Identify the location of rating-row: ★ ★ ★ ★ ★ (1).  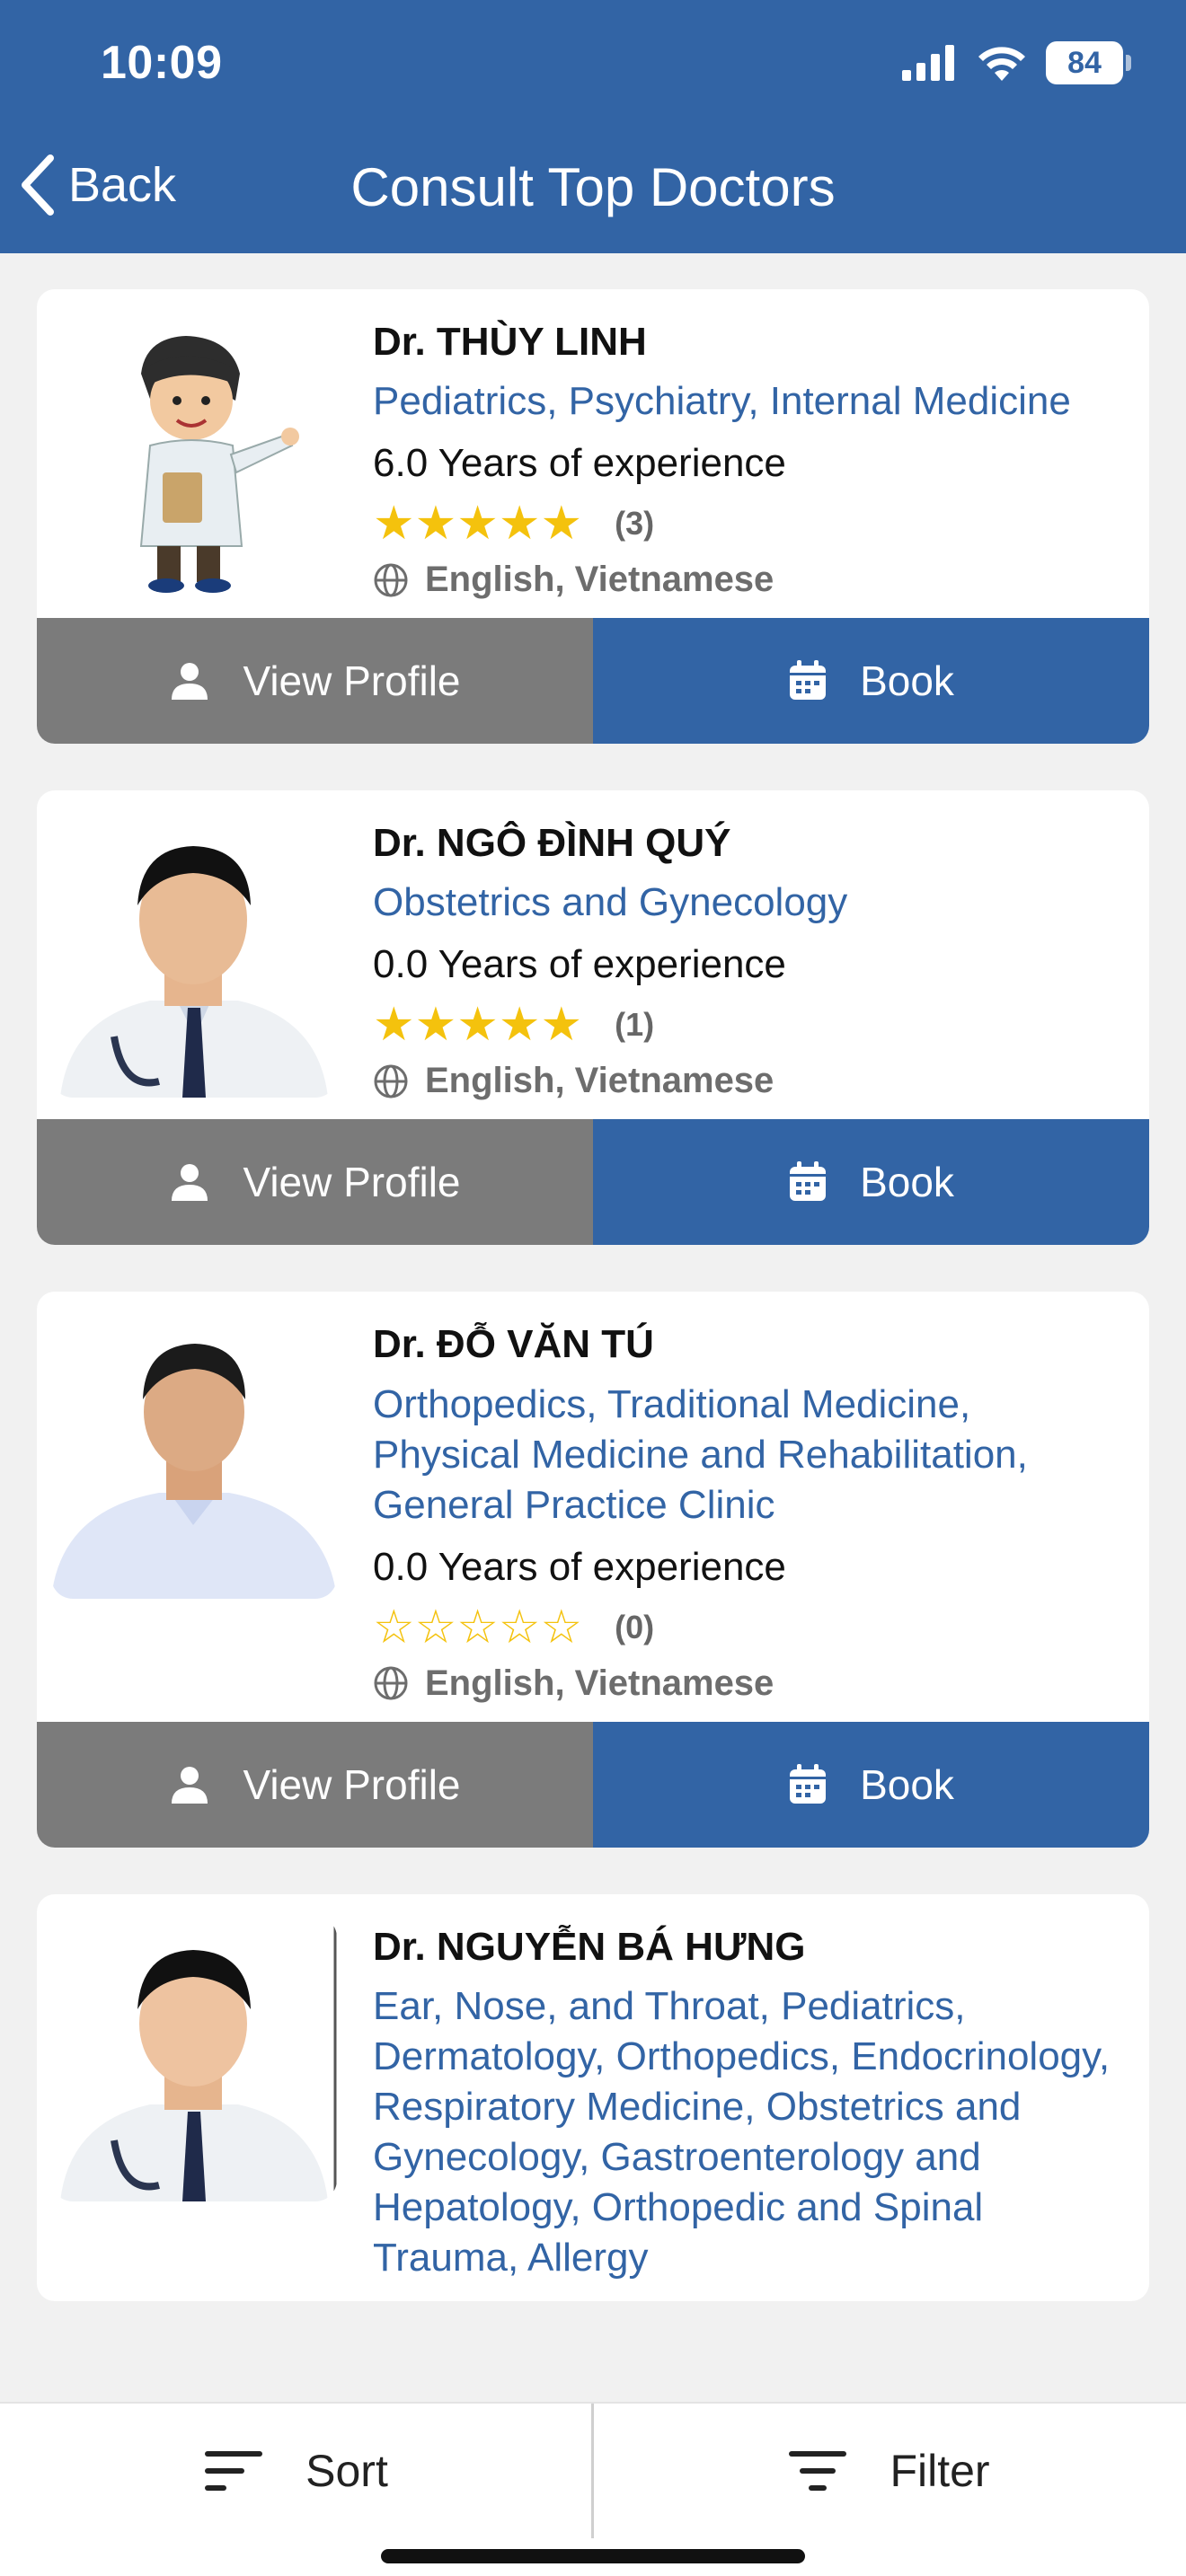
(747, 1025).